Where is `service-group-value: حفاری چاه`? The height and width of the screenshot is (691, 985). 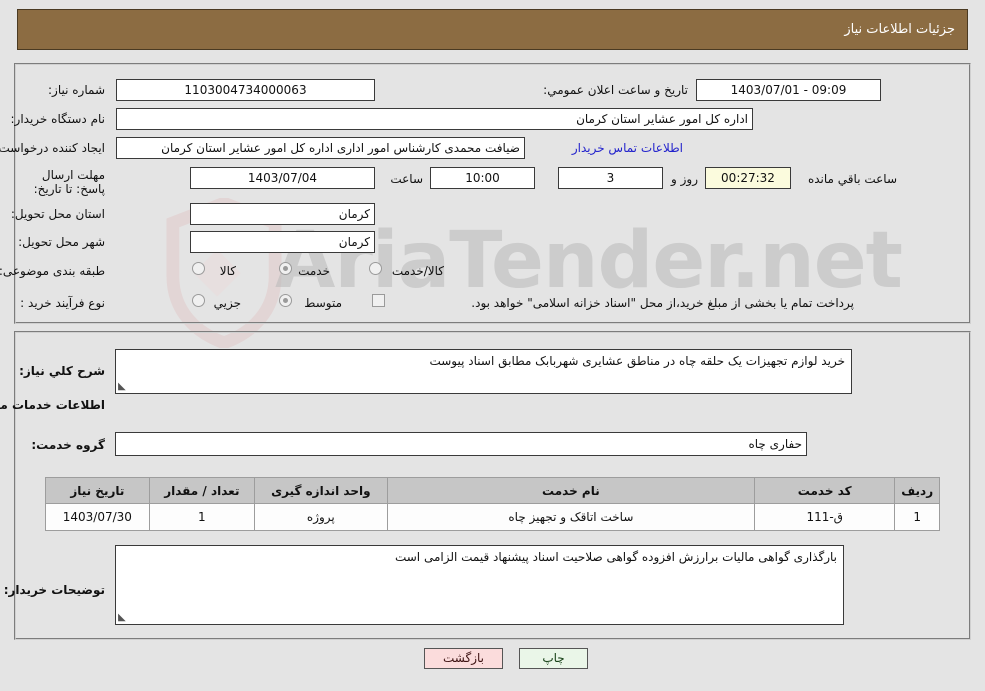
service-group-value: حفاری چاه is located at coordinates (461, 444).